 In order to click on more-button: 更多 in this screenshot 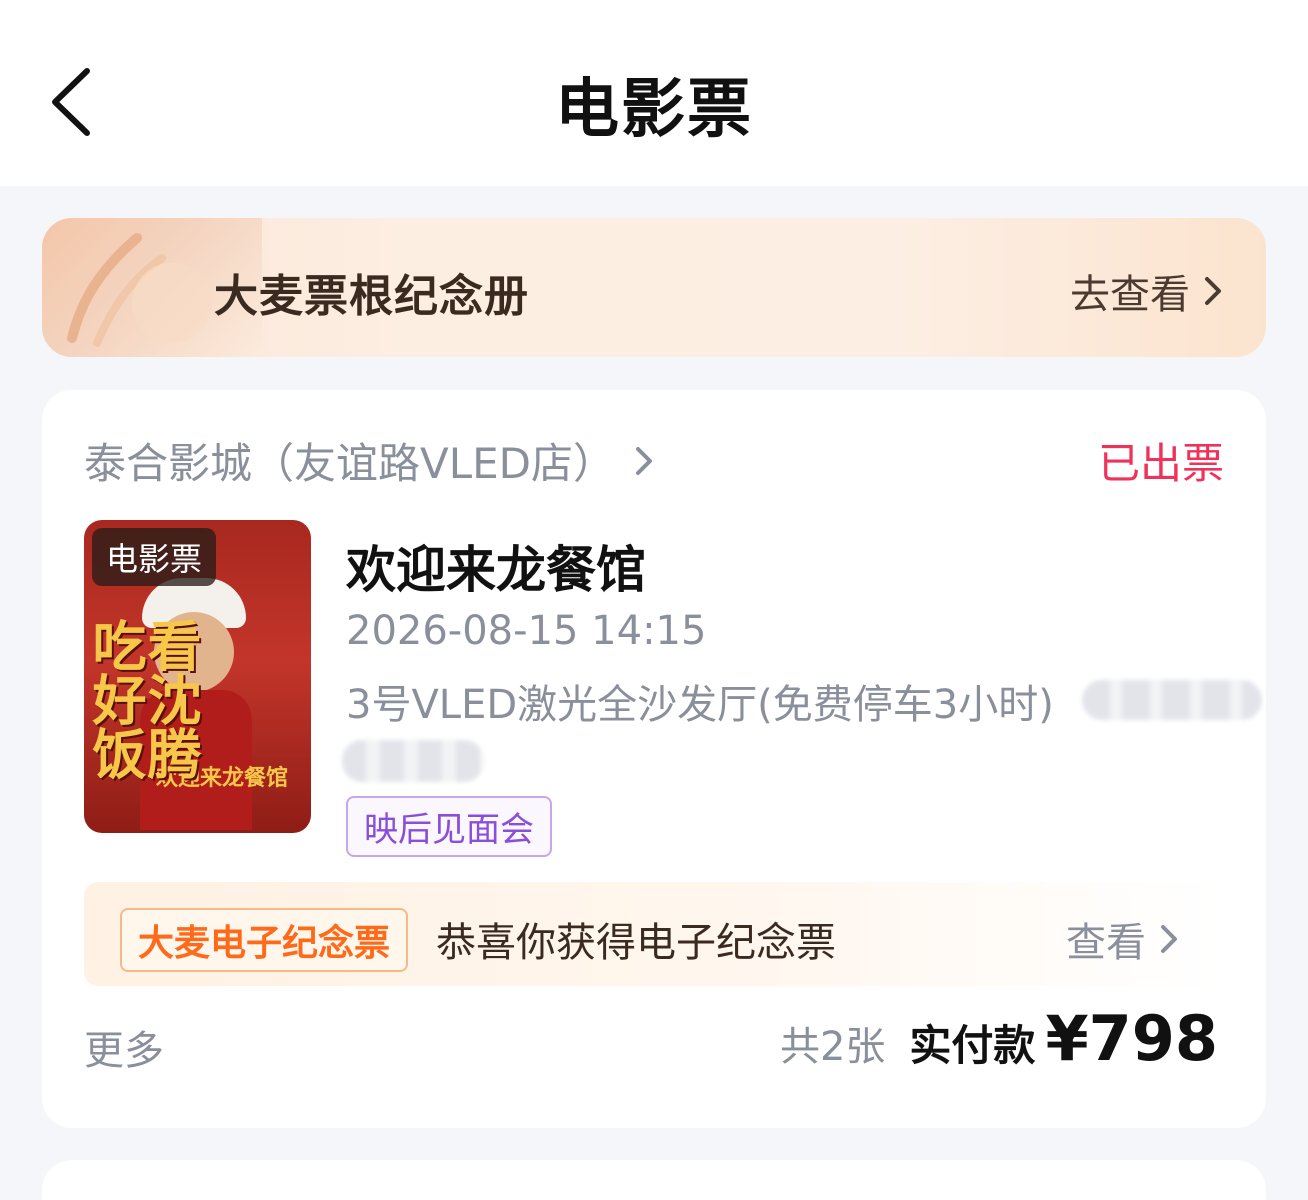, I will do `click(124, 1047)`.